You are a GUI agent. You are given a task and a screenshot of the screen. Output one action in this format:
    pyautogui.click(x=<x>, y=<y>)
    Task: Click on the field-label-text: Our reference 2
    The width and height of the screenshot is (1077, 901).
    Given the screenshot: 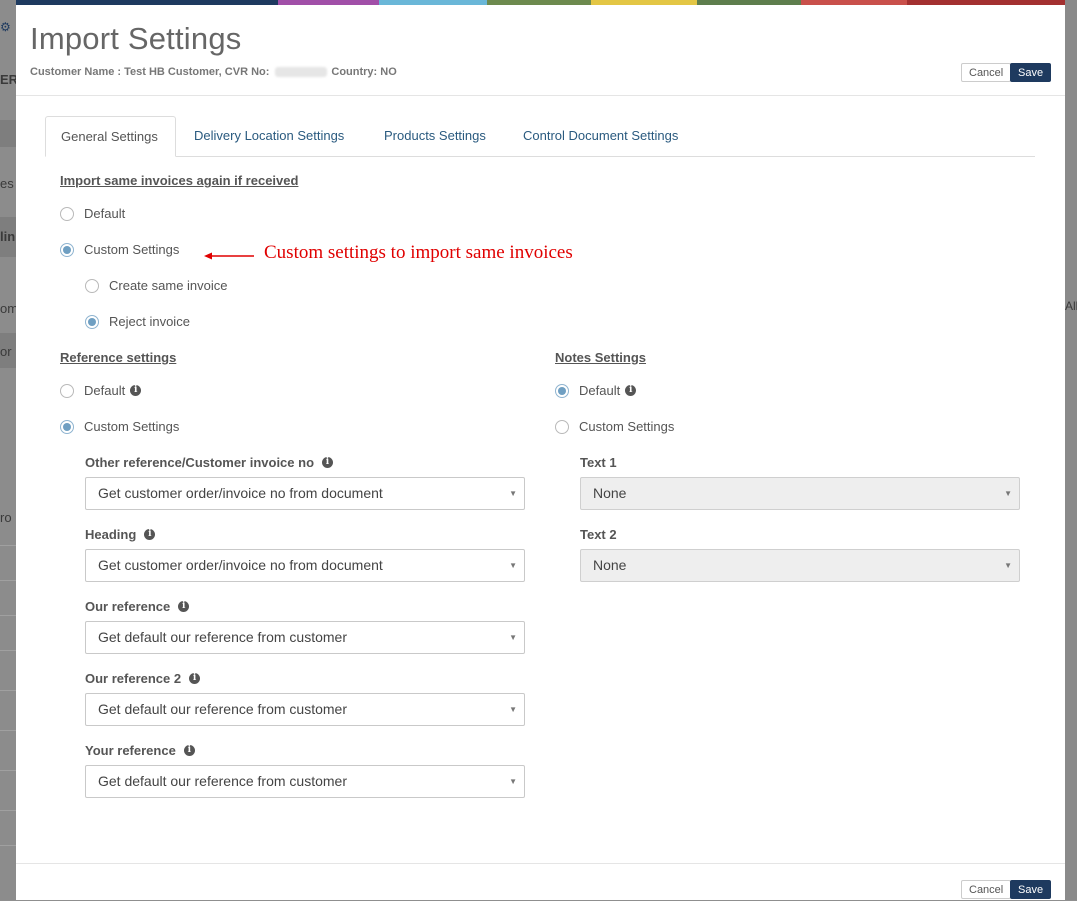 What is the action you would take?
    pyautogui.click(x=133, y=678)
    